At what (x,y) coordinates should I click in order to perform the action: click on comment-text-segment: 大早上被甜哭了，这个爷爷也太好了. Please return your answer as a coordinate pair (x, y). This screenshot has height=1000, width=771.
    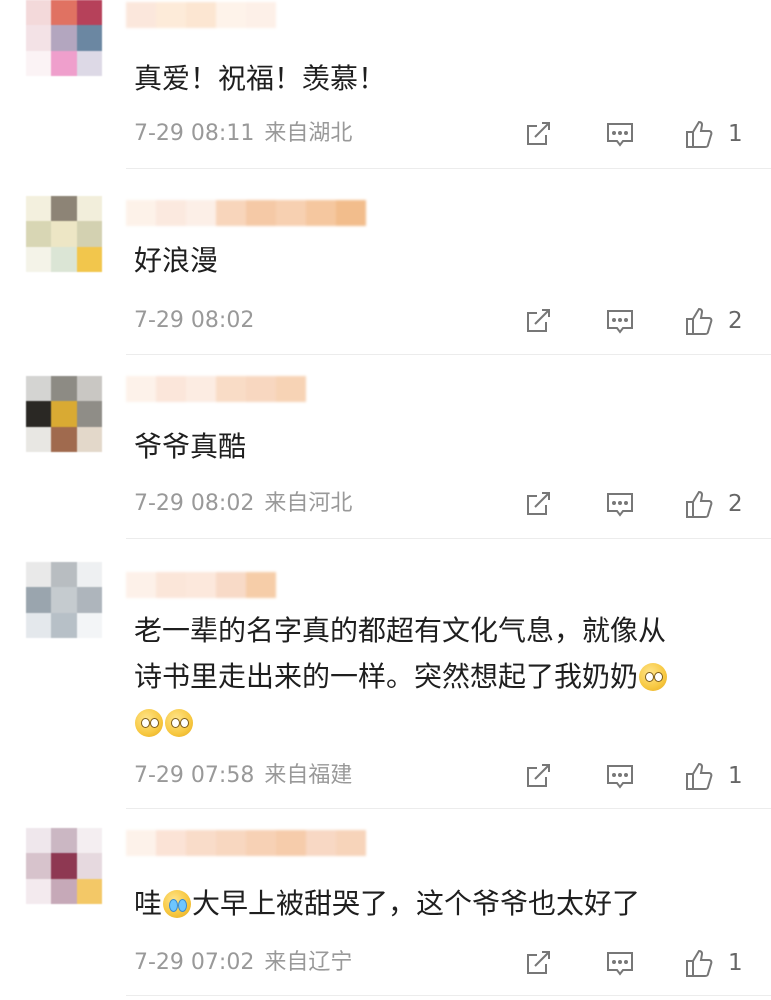
    Looking at the image, I should click on (416, 903).